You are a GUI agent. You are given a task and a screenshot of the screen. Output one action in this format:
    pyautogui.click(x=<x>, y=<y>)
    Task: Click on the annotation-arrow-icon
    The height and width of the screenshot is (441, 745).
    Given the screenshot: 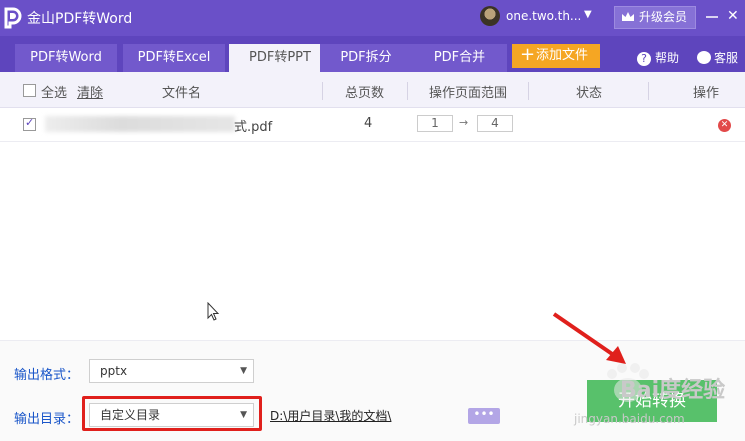 What is the action you would take?
    pyautogui.click(x=589, y=338)
    